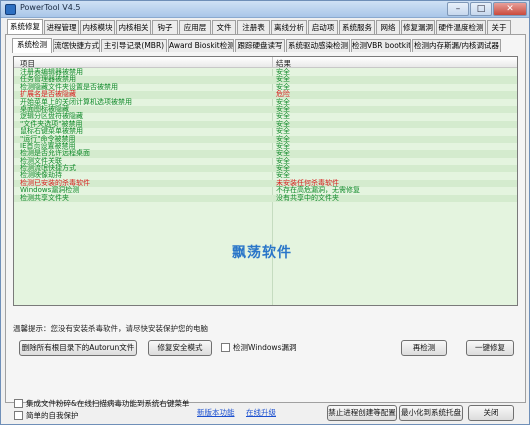 The height and width of the screenshot is (425, 530). What do you see at coordinates (491, 413) in the screenshot?
I see `close-button: 关闭` at bounding box center [491, 413].